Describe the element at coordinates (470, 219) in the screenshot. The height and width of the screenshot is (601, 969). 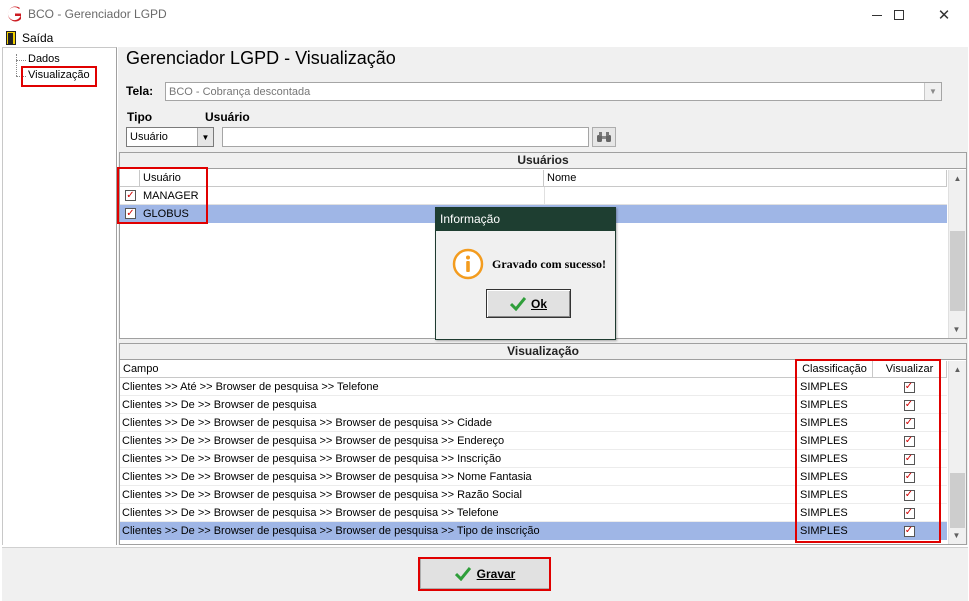
I see `dialog-title: Informação` at that location.